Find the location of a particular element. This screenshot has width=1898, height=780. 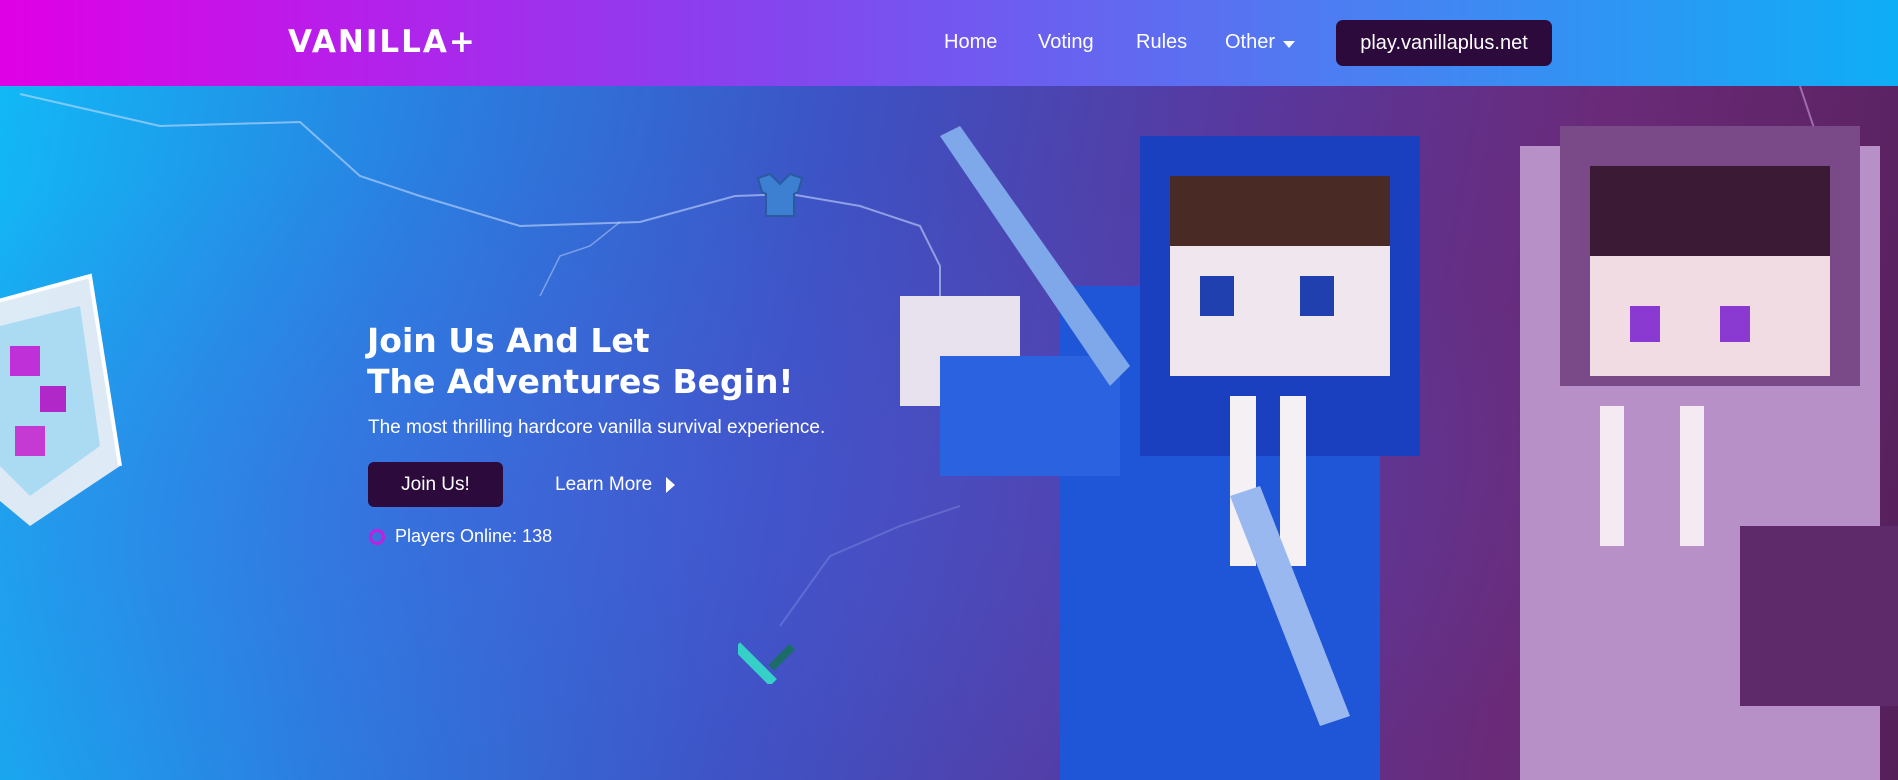

join-us-button: Join Us! is located at coordinates (435, 484).